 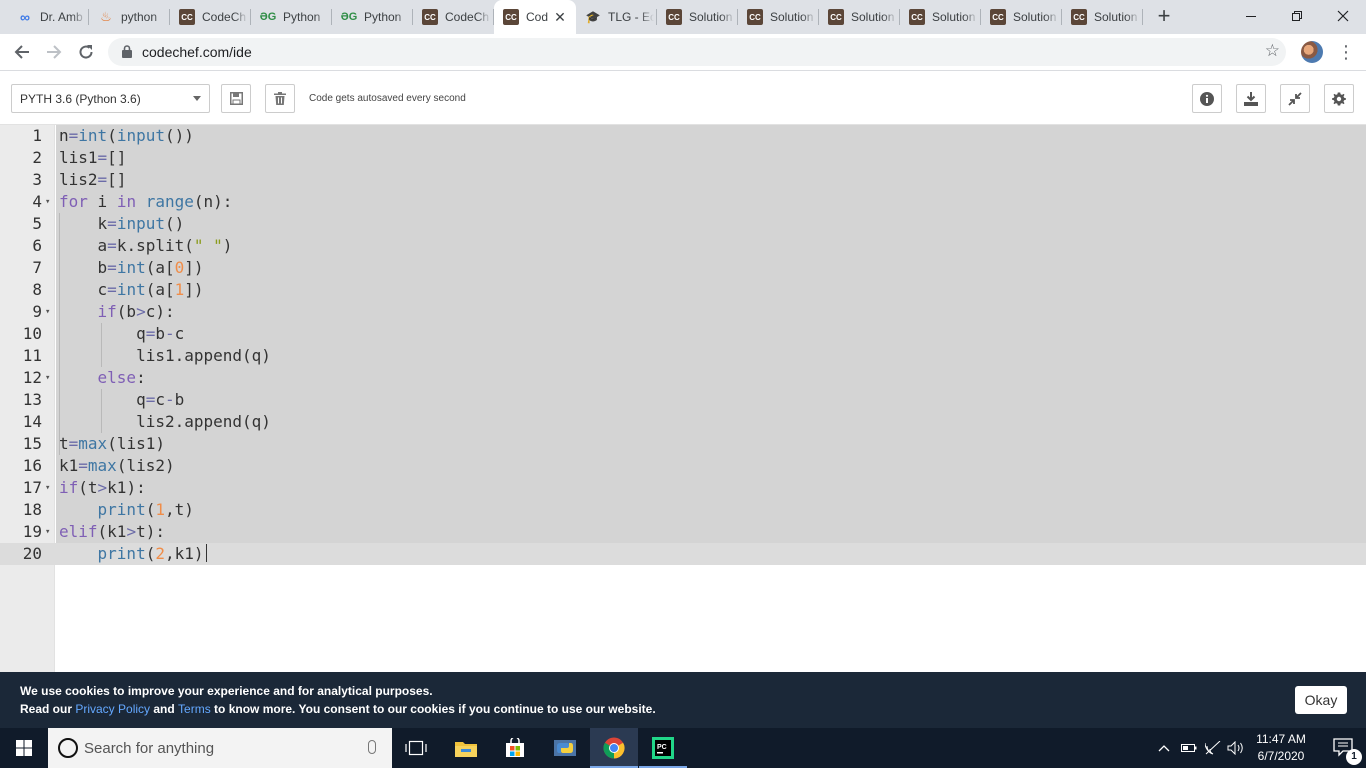 What do you see at coordinates (560, 17) in the screenshot?
I see `close-tab-icon: ✕` at bounding box center [560, 17].